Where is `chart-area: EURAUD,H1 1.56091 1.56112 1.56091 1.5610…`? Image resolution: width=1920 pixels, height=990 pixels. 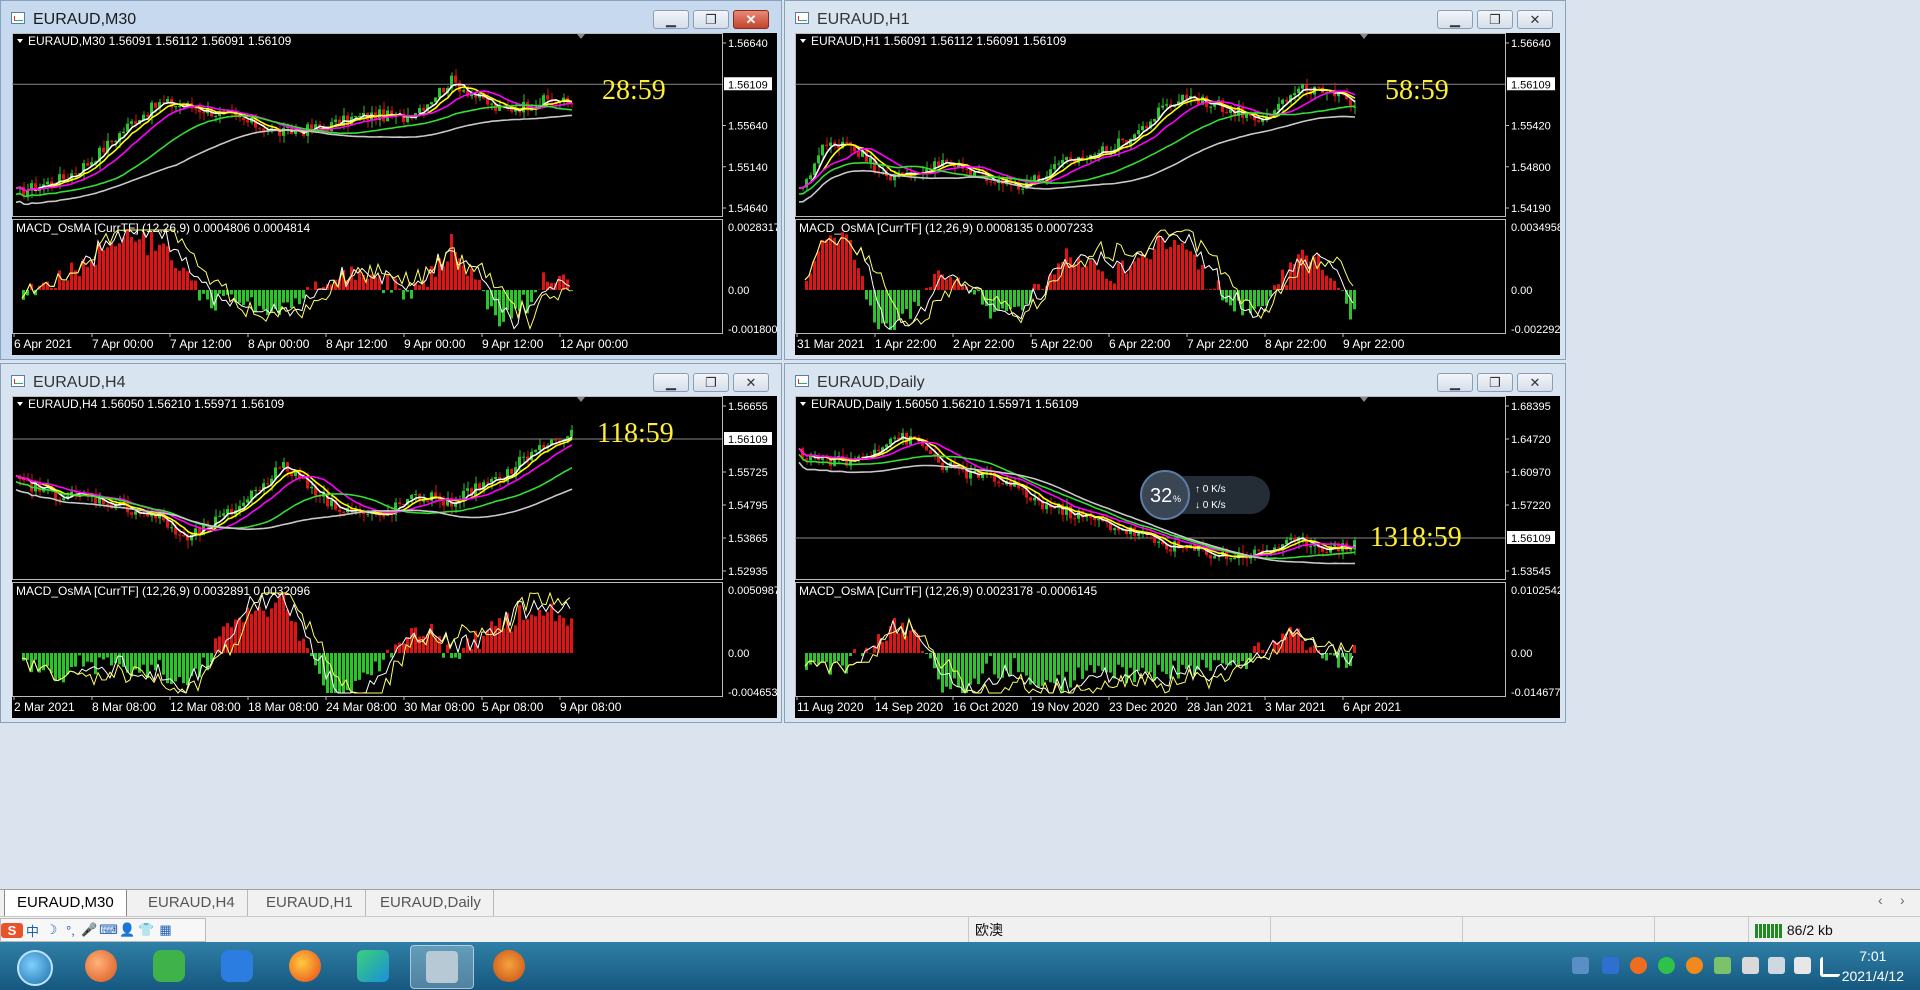
chart-area: EURAUD,H1 1.56091 1.56112 1.56091 1.5610… is located at coordinates (1177, 194).